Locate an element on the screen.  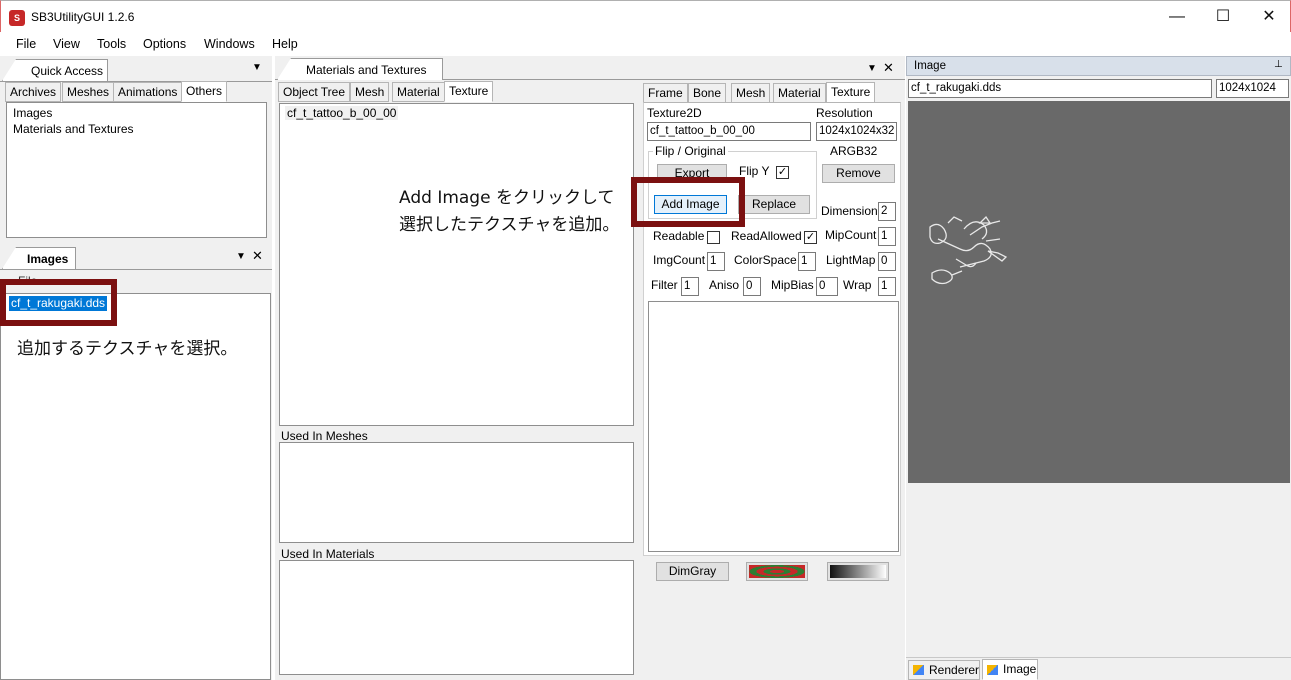
colorspace-label: ColorSpace is located at coordinates (765, 260).